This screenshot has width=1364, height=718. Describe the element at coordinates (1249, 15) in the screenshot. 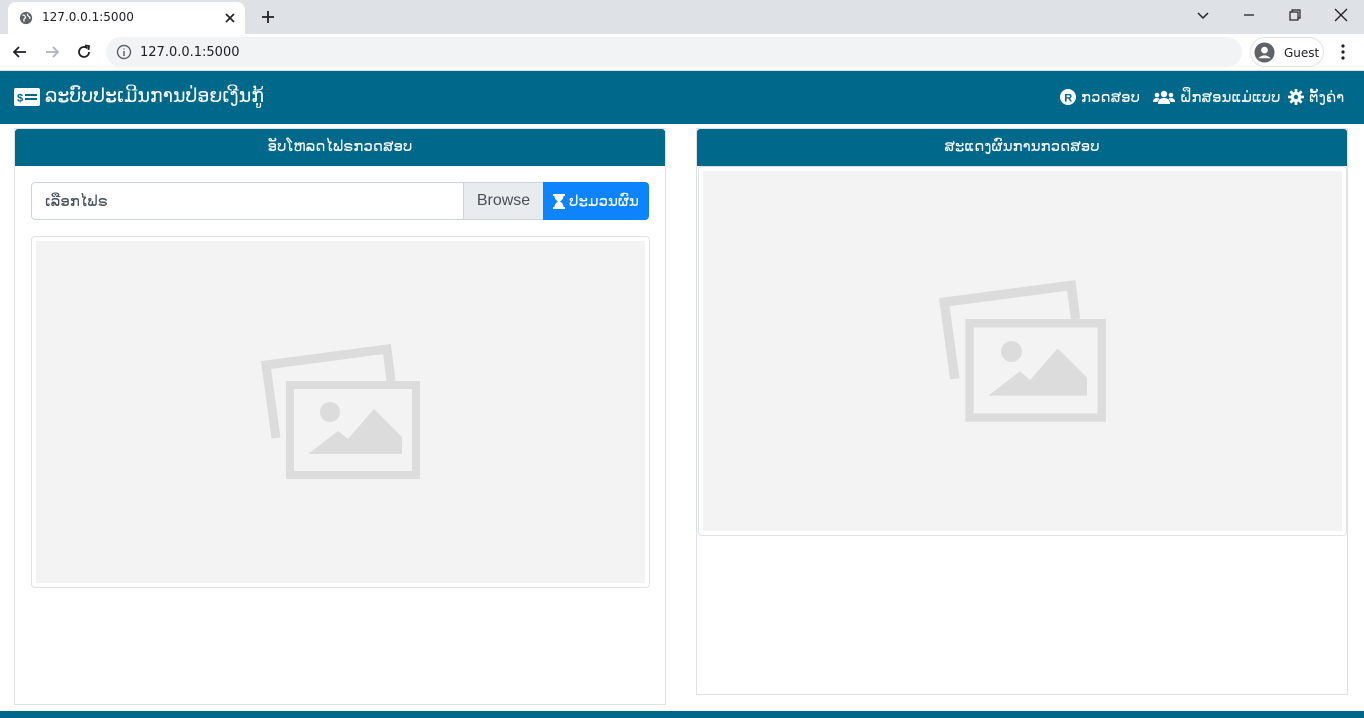

I see `minimize-icon` at that location.